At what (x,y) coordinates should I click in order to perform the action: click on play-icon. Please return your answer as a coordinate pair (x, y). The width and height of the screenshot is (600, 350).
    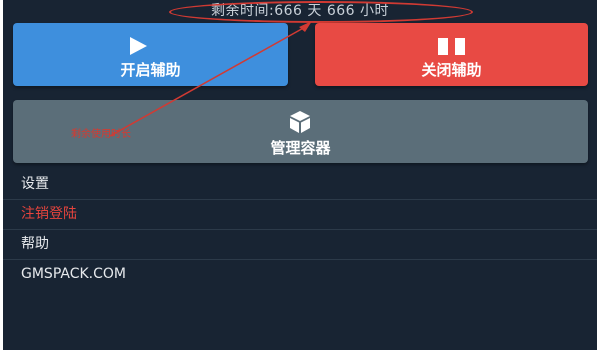
    Looking at the image, I should click on (138, 46).